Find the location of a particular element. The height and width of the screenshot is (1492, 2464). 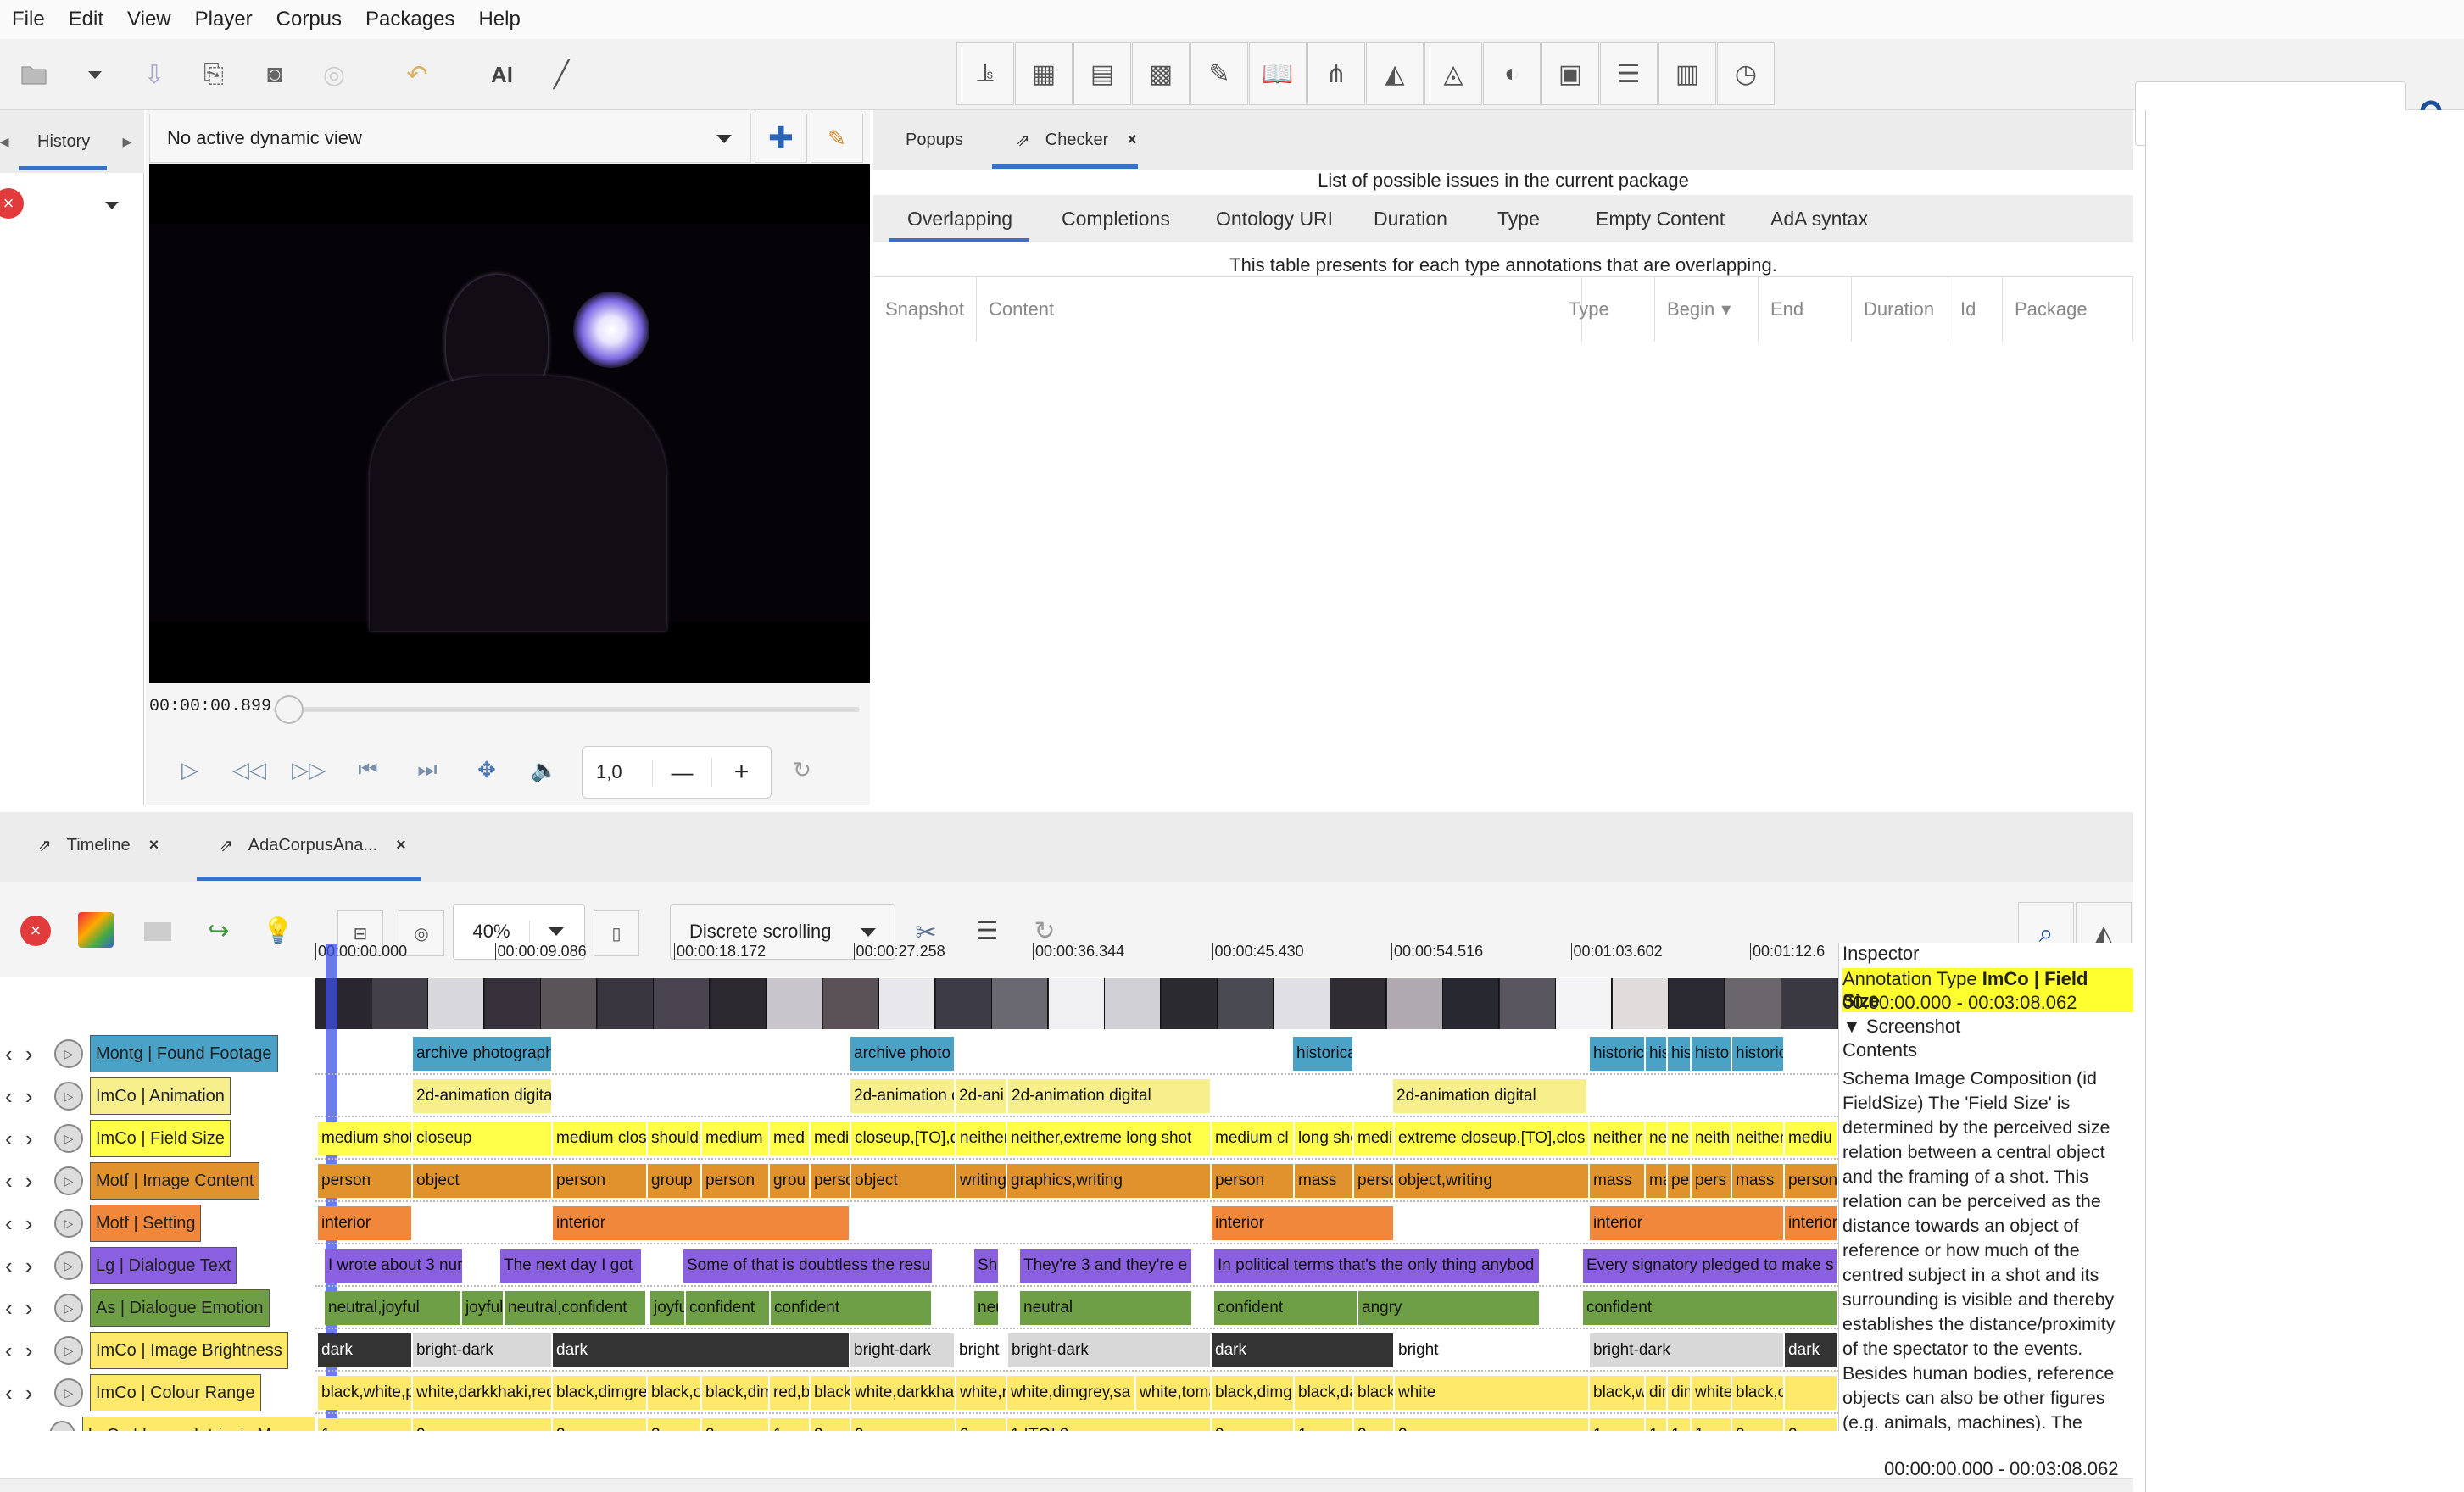

annotation: grou is located at coordinates (790, 1181).